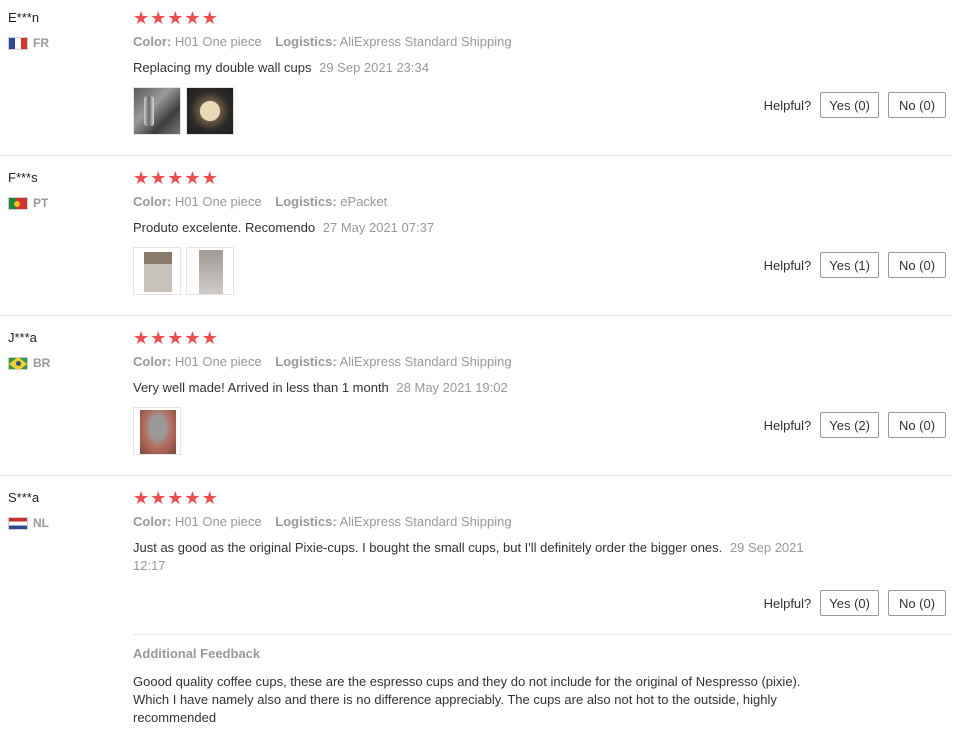  Describe the element at coordinates (849, 265) in the screenshot. I see `helpful-yes-button: Yes (1)` at that location.